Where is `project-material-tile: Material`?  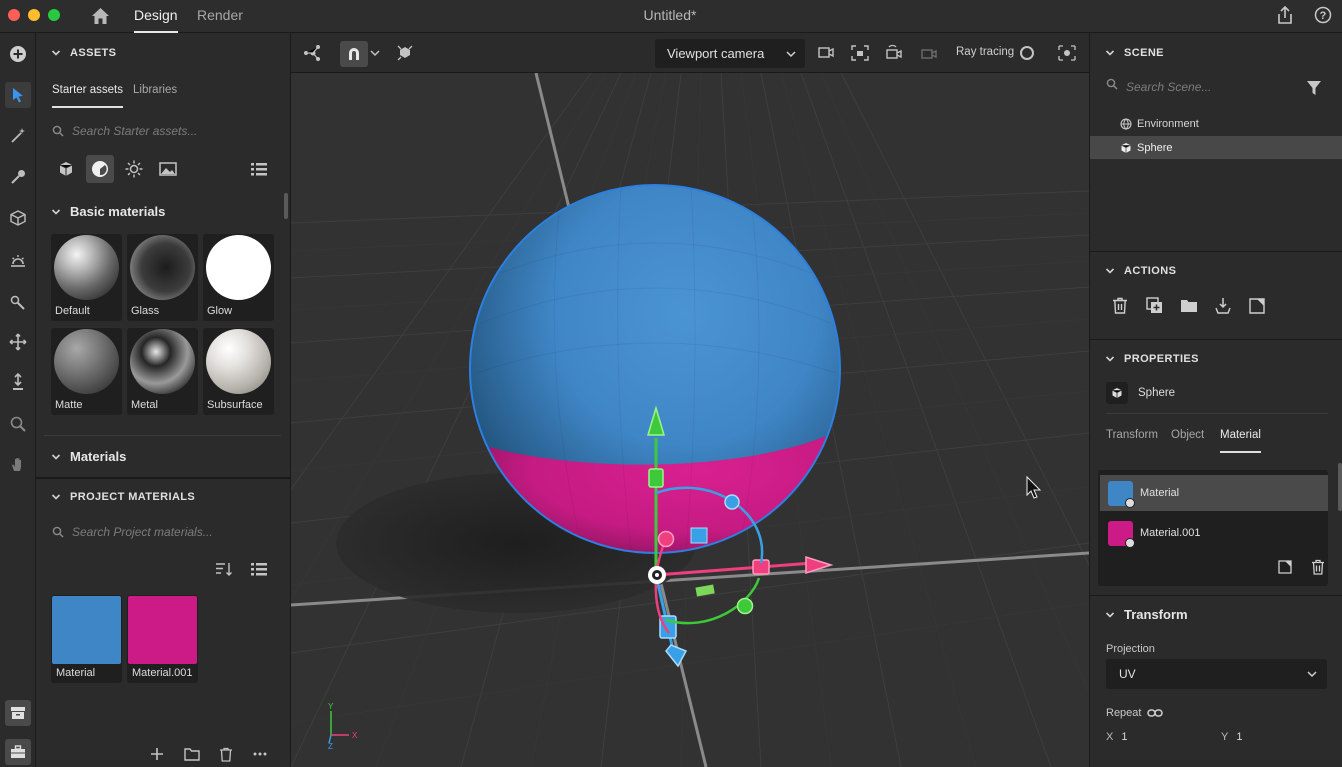 project-material-tile: Material is located at coordinates (86, 639).